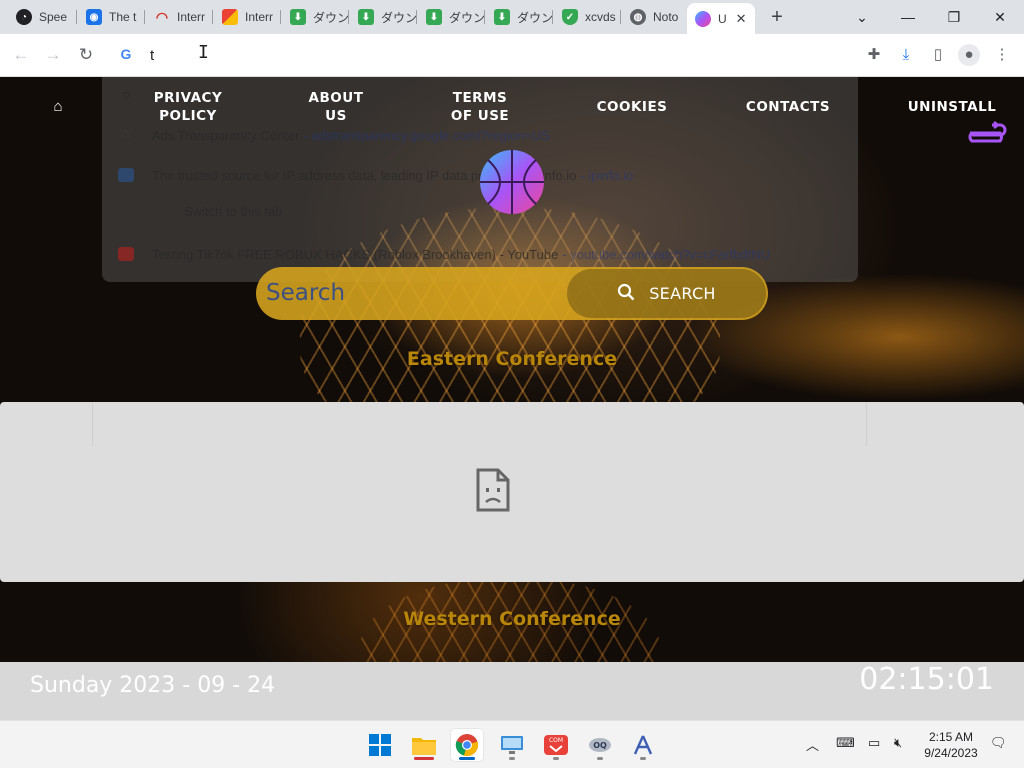 Image resolution: width=1024 pixels, height=768 pixels. What do you see at coordinates (188, 107) in the screenshot?
I see `nav-privacy-policy: PRIVACY POLICY` at bounding box center [188, 107].